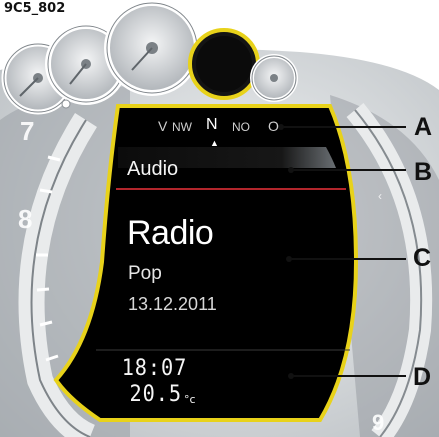 Image resolution: width=439 pixels, height=437 pixels. I want to click on small-gauge-right, so click(274, 78).